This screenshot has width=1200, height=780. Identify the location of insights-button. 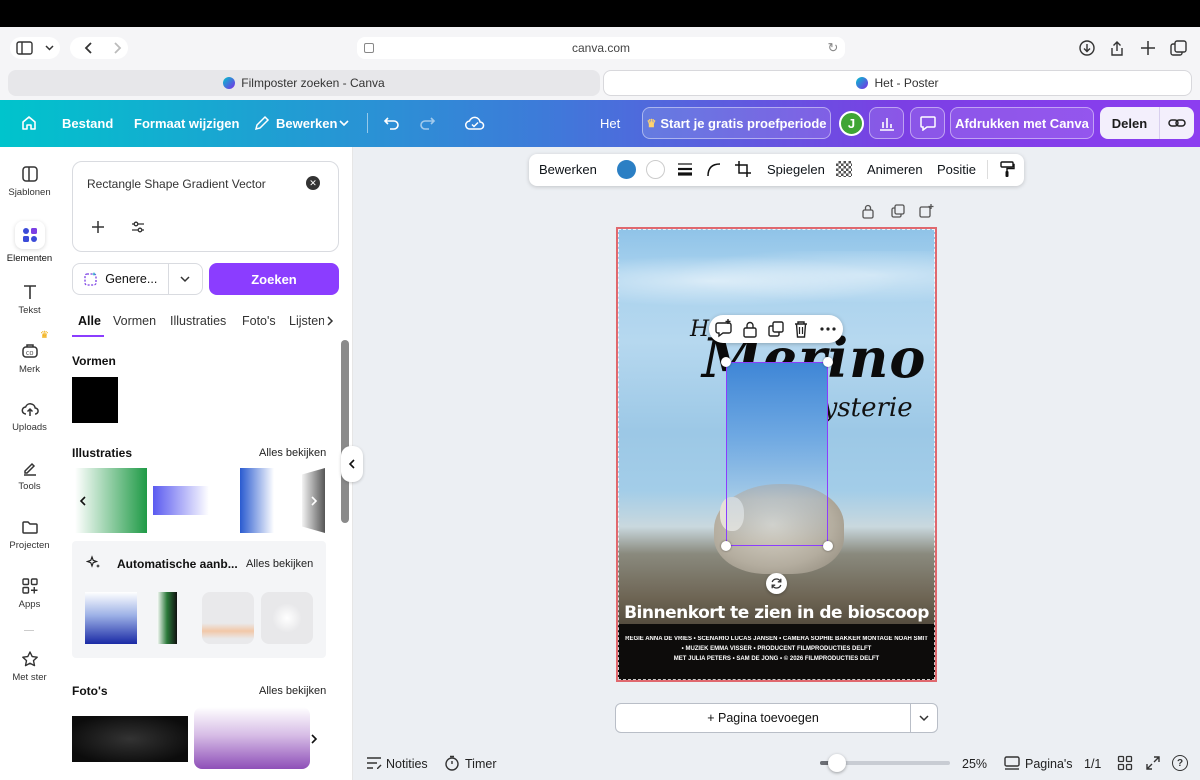
(886, 123).